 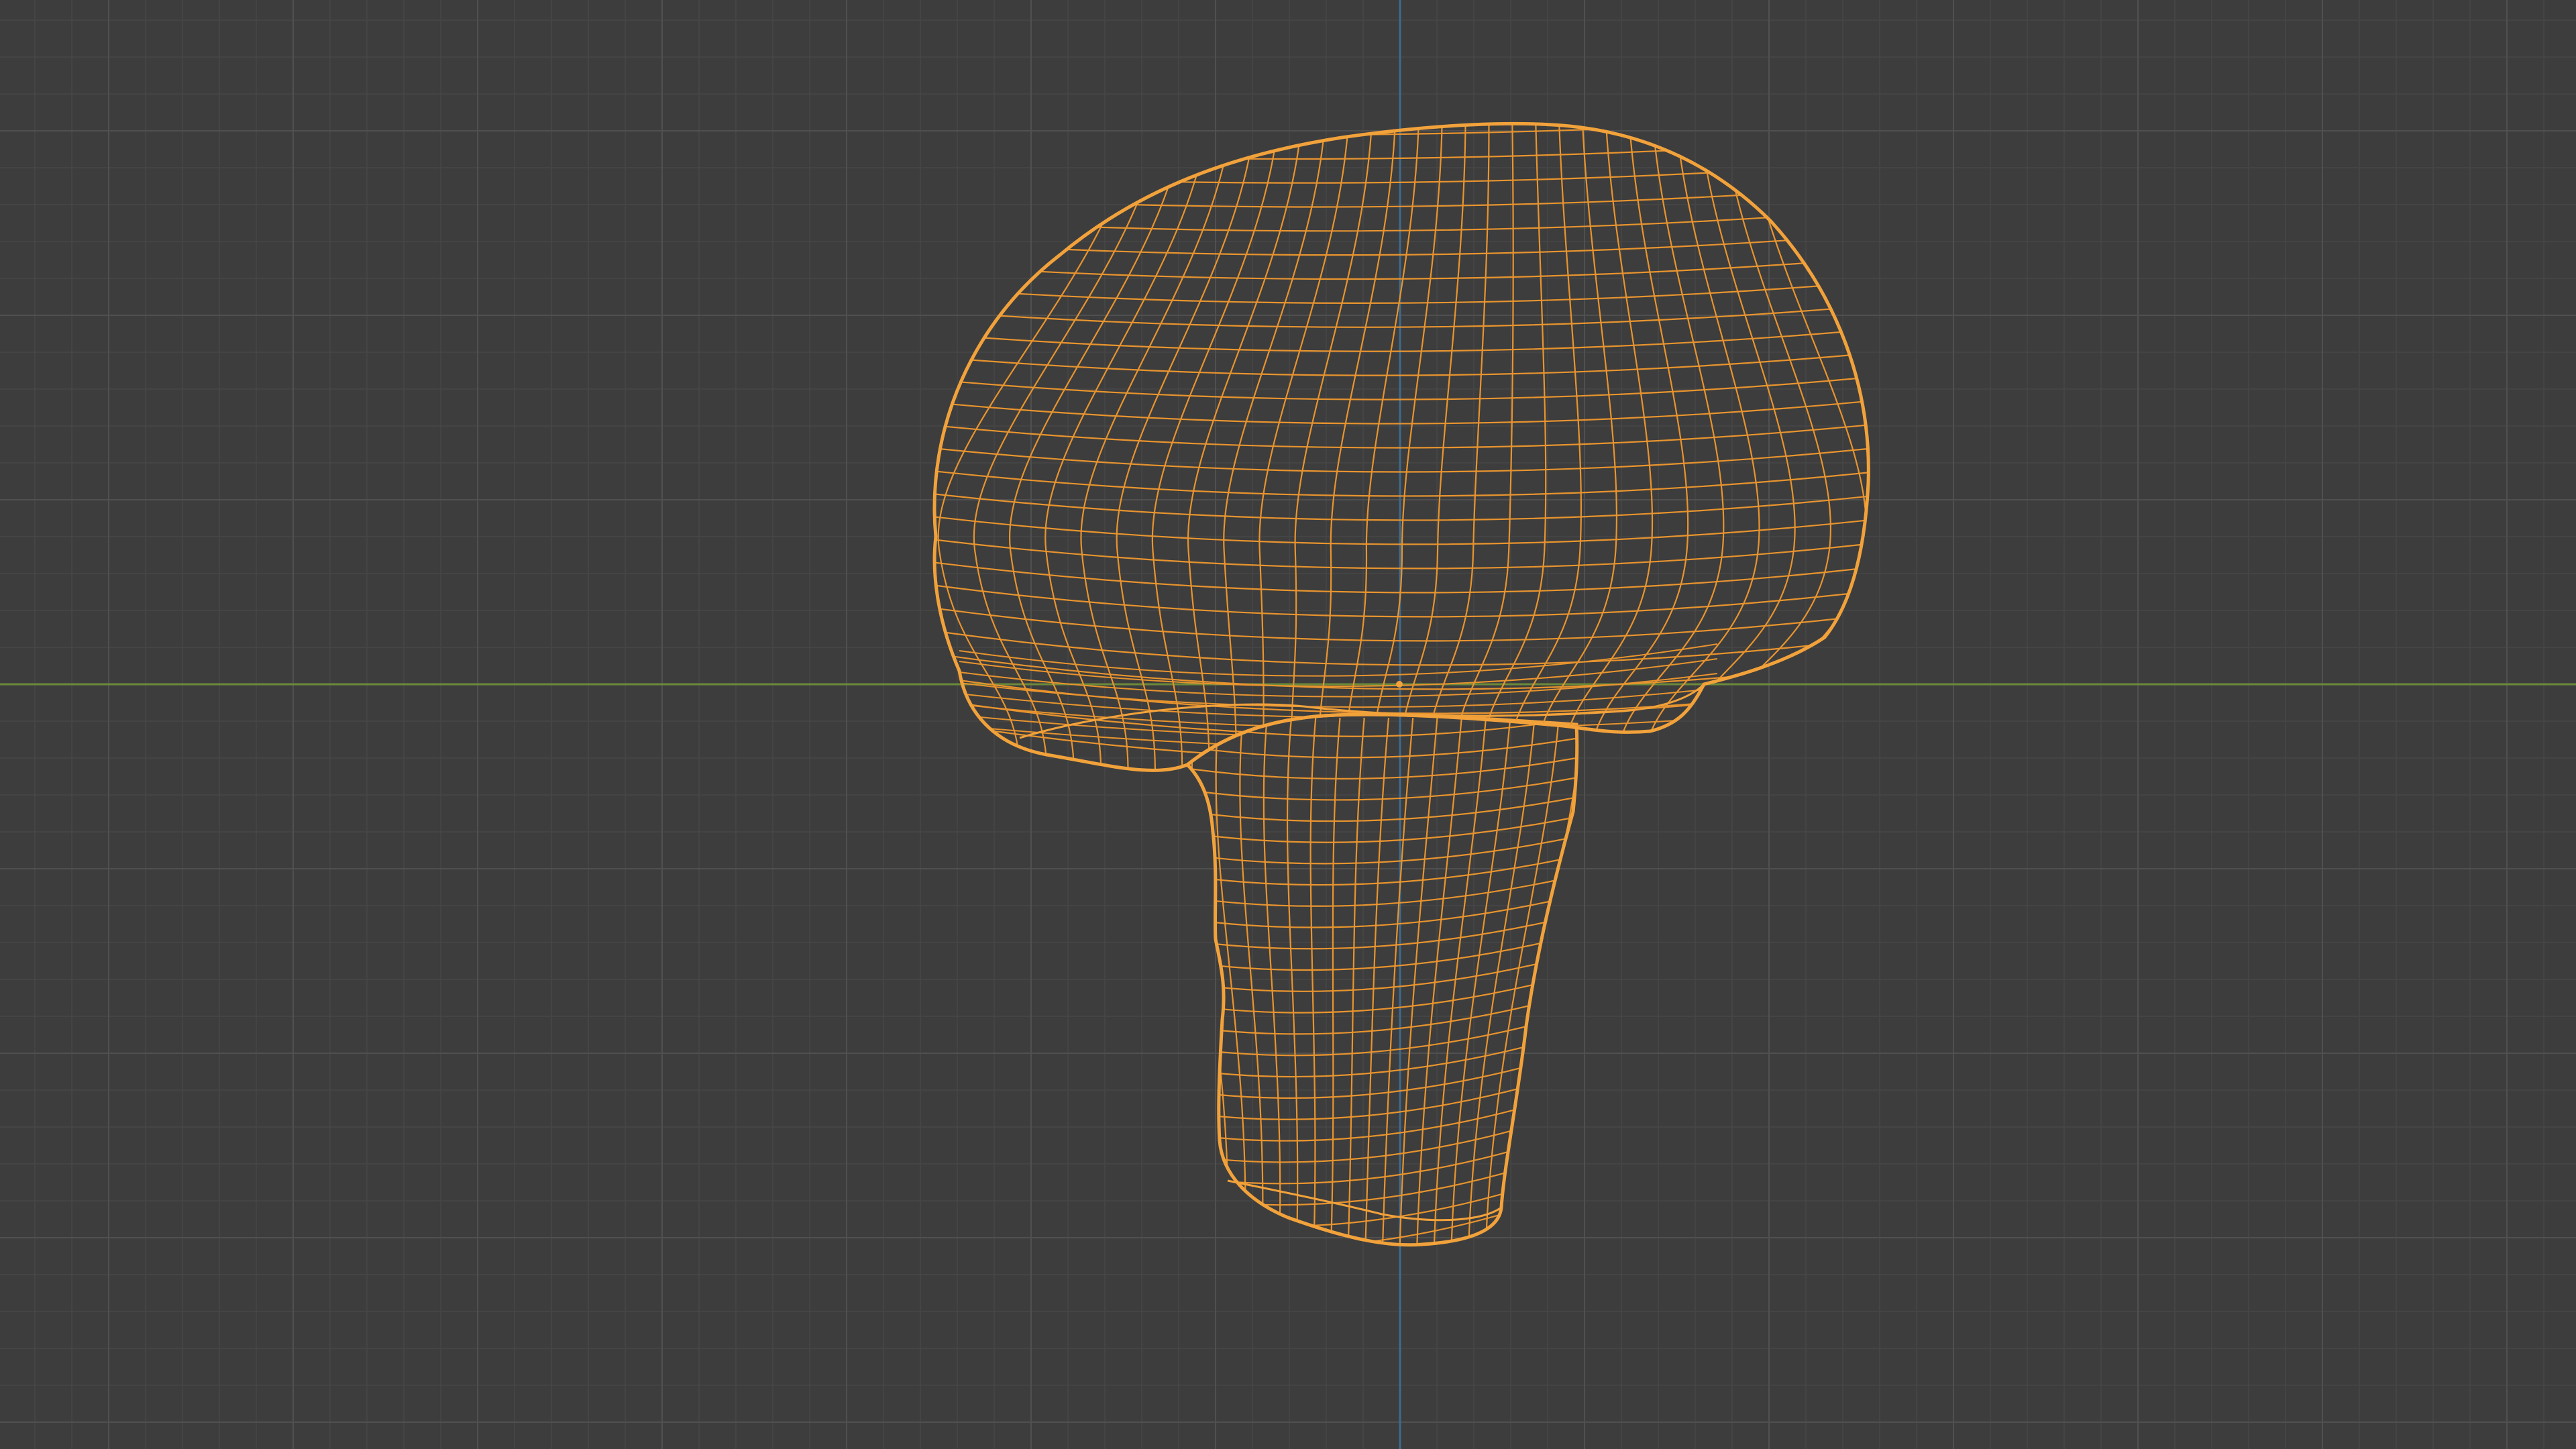 What do you see at coordinates (1399, 684) in the screenshot?
I see `object-origin-dot` at bounding box center [1399, 684].